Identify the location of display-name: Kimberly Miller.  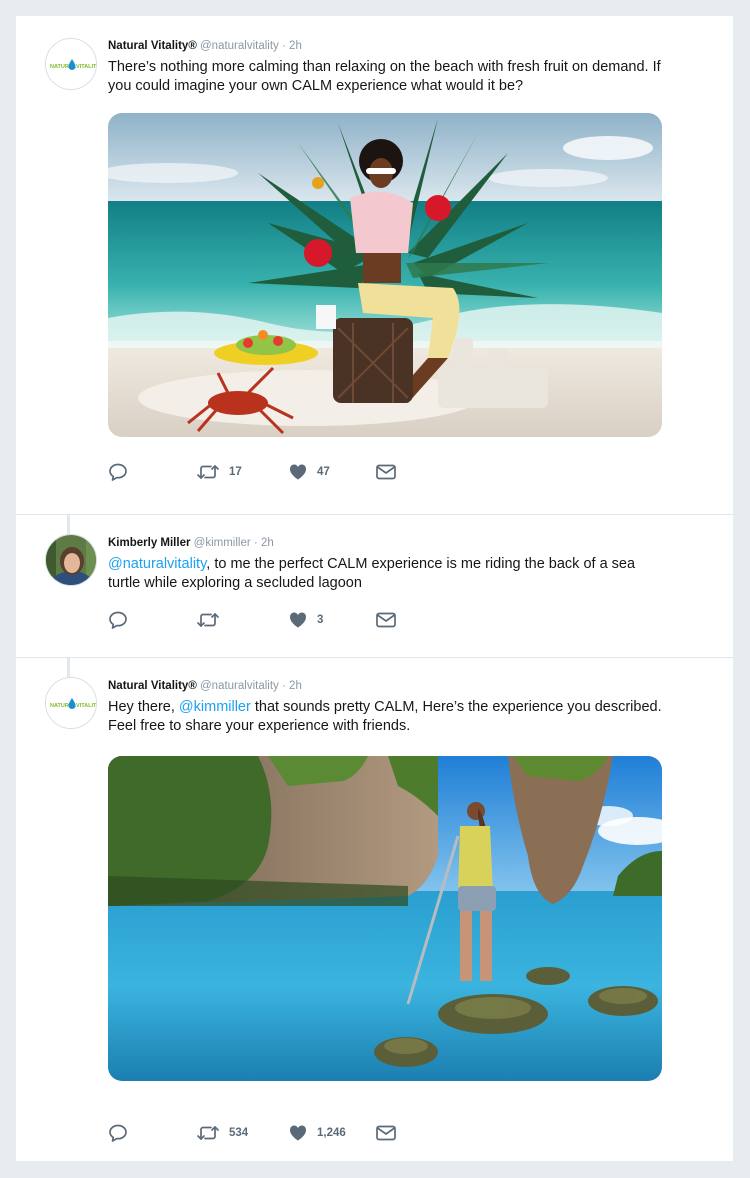
(149, 543).